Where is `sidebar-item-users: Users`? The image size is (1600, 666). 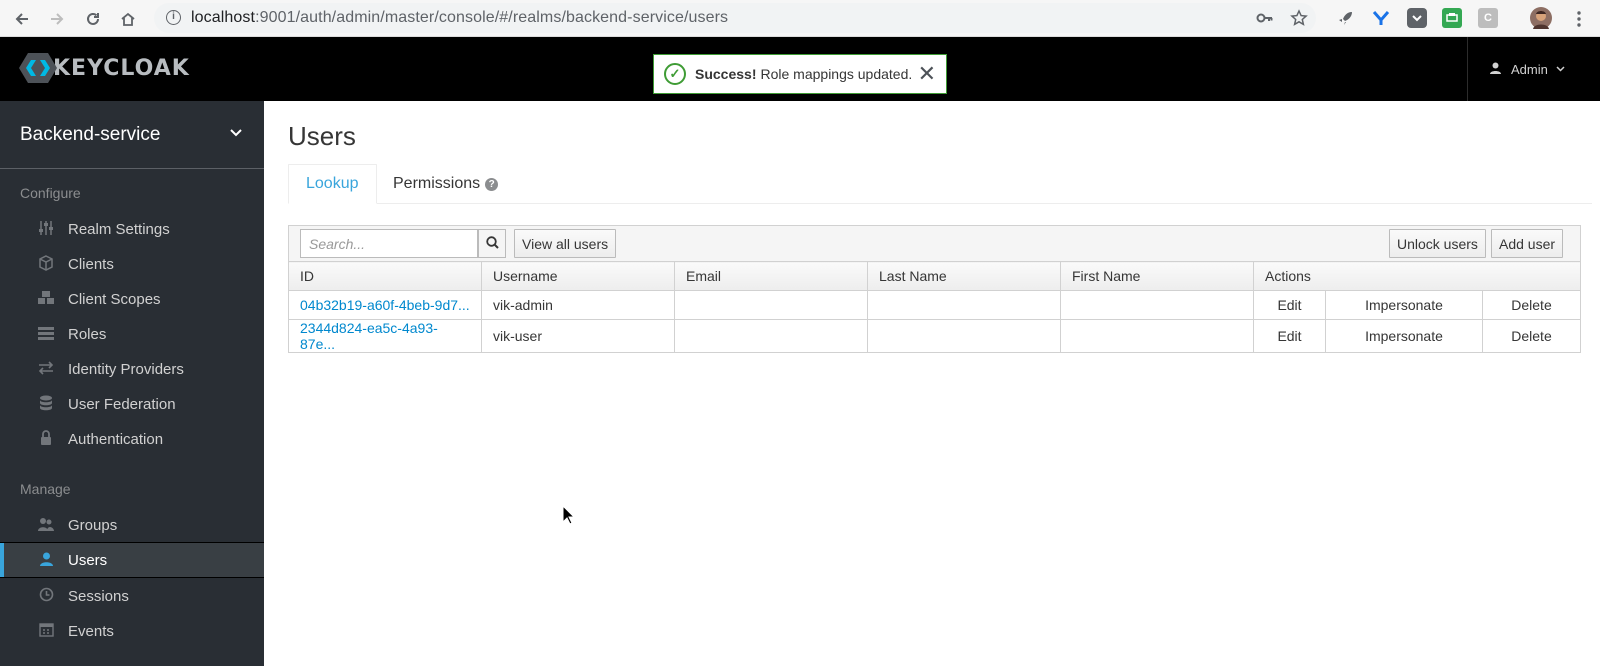
sidebar-item-users: Users is located at coordinates (132, 560).